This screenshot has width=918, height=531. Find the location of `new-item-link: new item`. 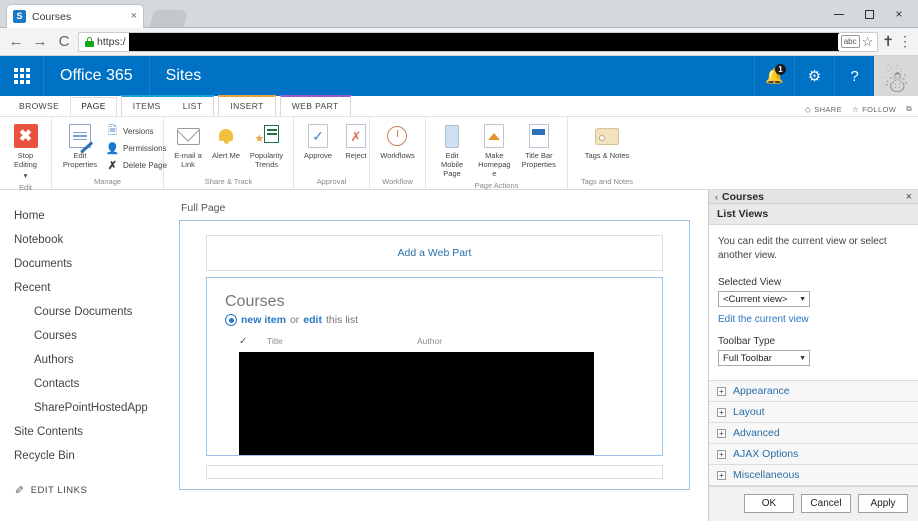

new-item-link: new item is located at coordinates (263, 320).